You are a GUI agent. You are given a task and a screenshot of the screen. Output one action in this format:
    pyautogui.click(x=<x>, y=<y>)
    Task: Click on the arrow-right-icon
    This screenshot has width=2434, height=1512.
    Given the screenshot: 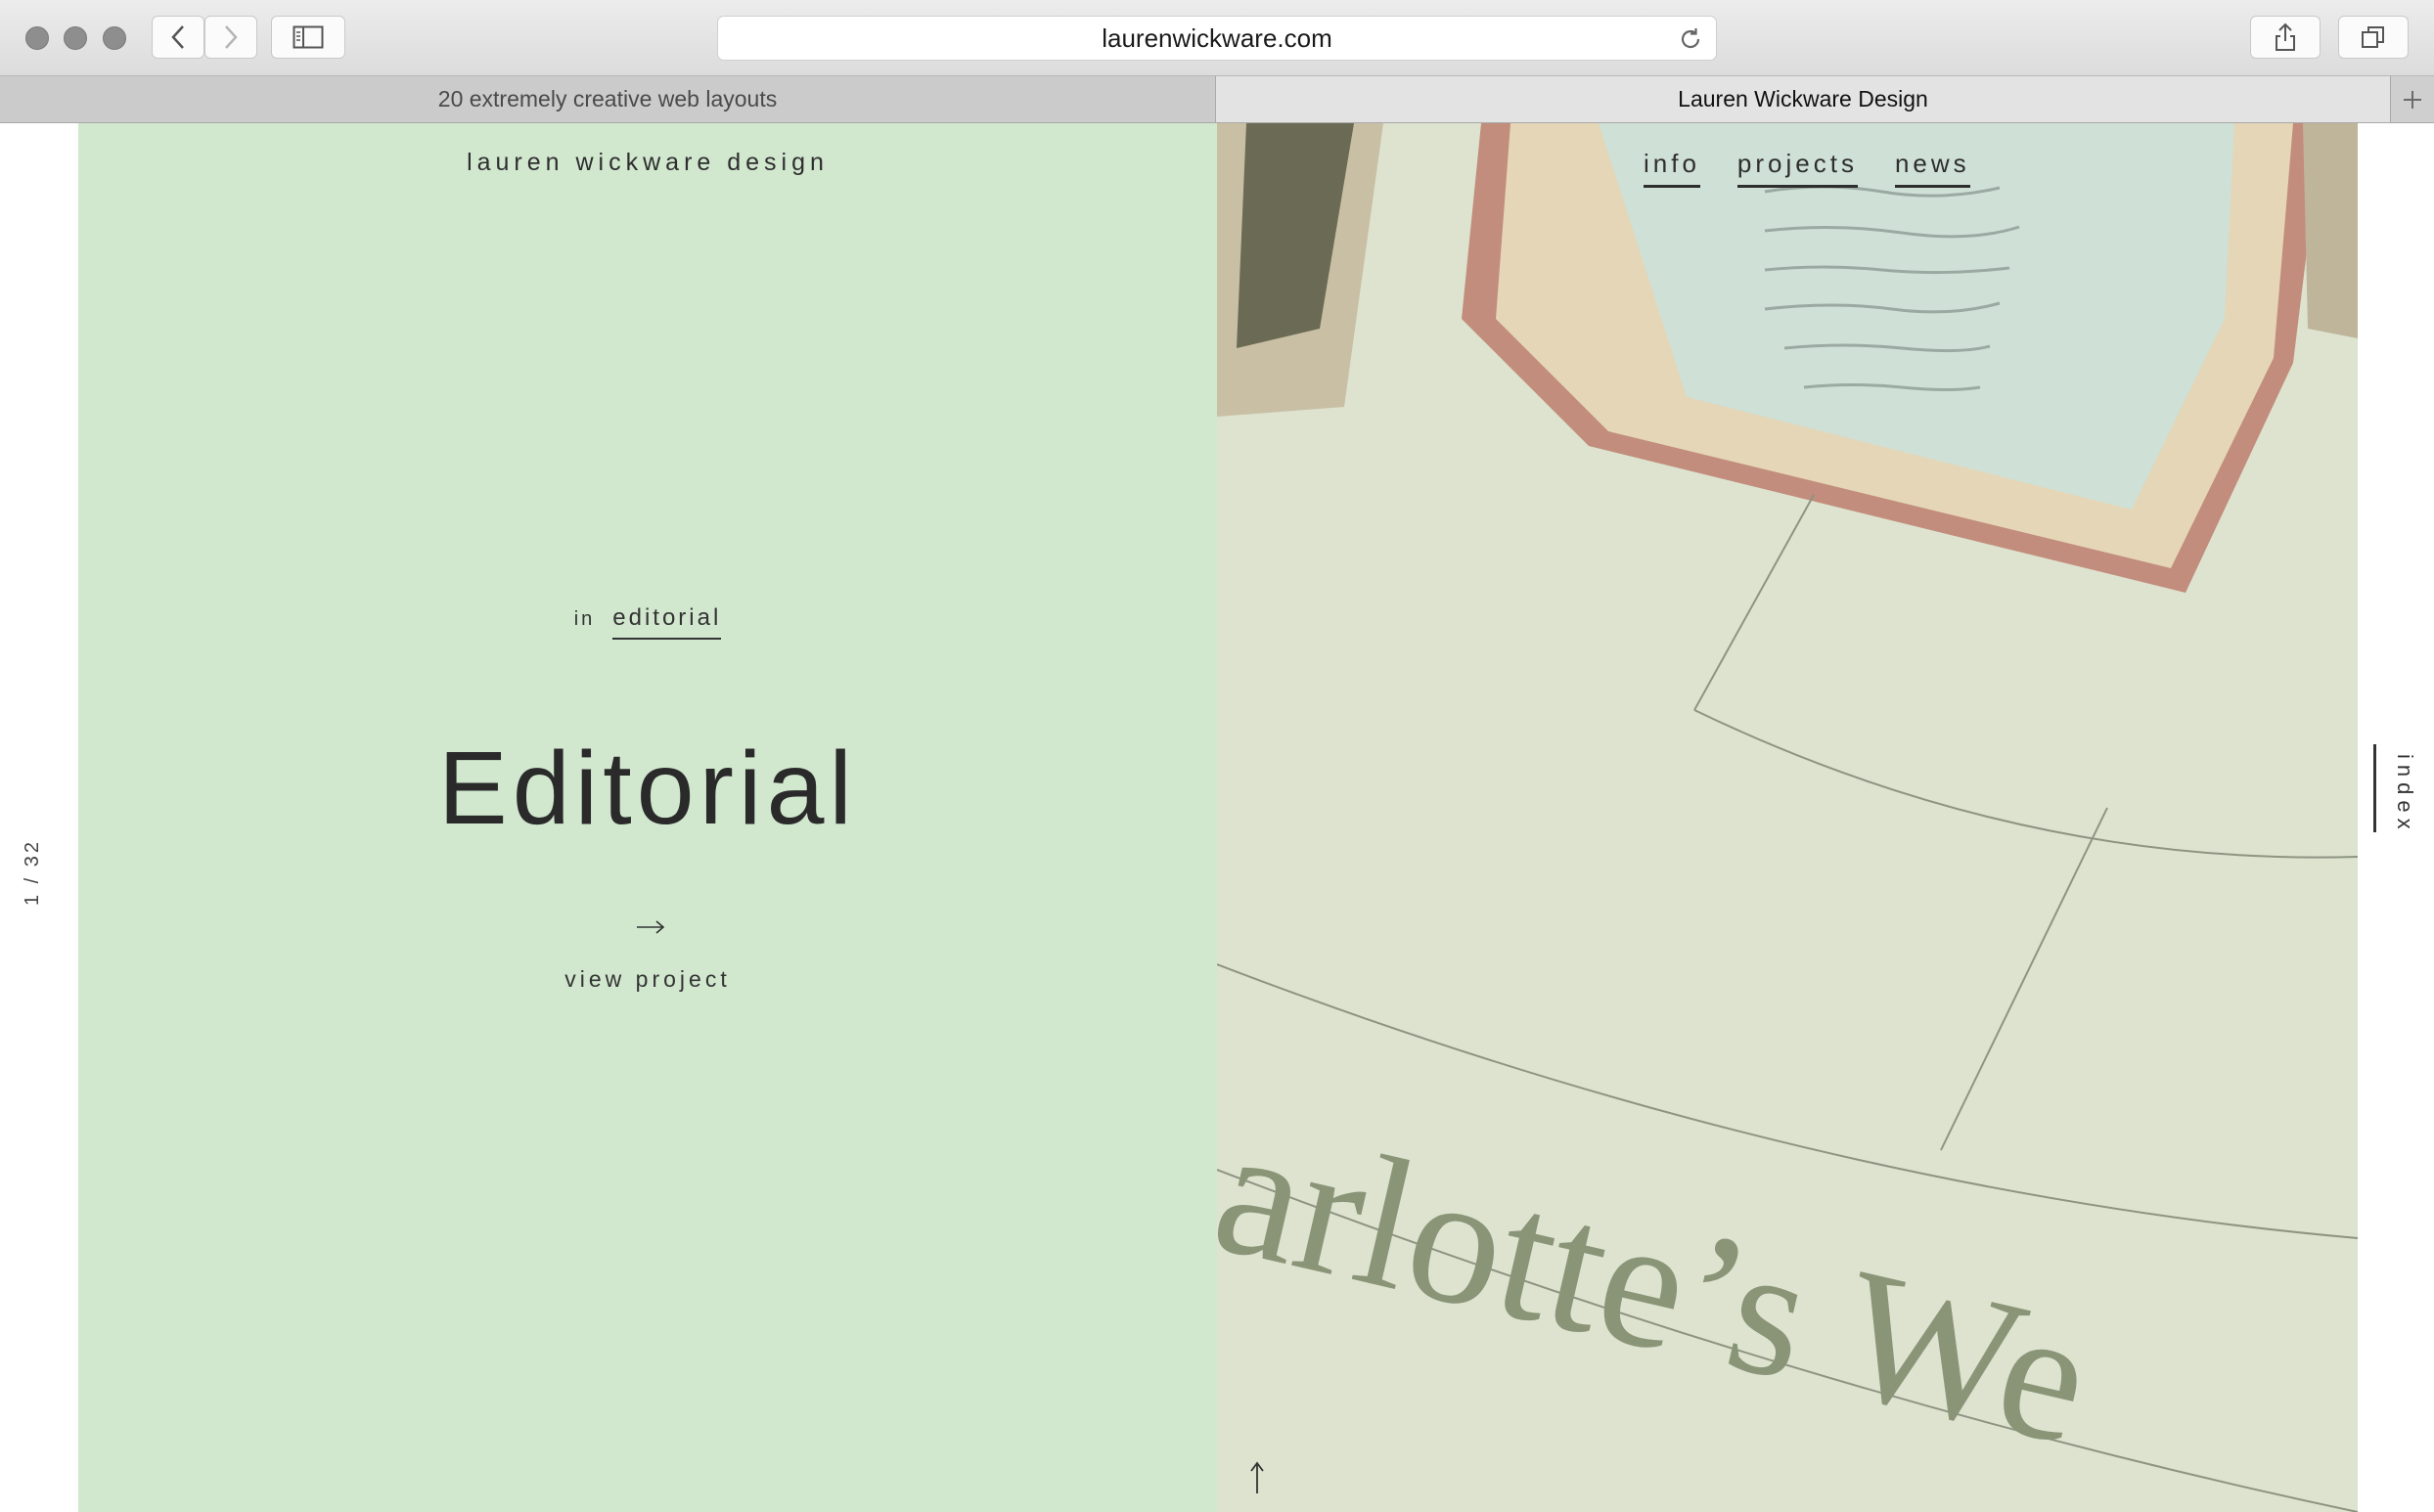 What is the action you would take?
    pyautogui.click(x=651, y=927)
    